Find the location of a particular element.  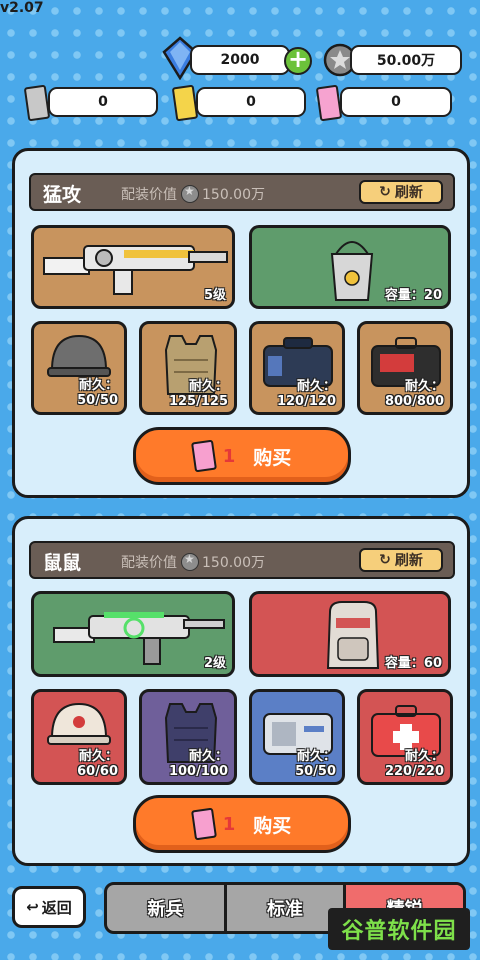

pink-ticket-counter: 0 is located at coordinates (396, 102).